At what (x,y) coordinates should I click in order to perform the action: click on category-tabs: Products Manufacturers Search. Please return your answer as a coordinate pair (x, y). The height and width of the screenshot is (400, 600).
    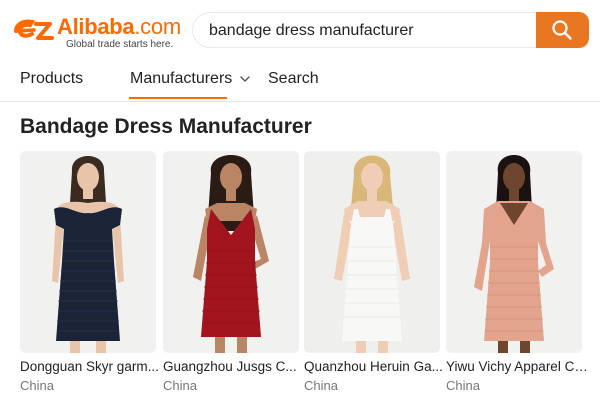
    Looking at the image, I should click on (300, 81).